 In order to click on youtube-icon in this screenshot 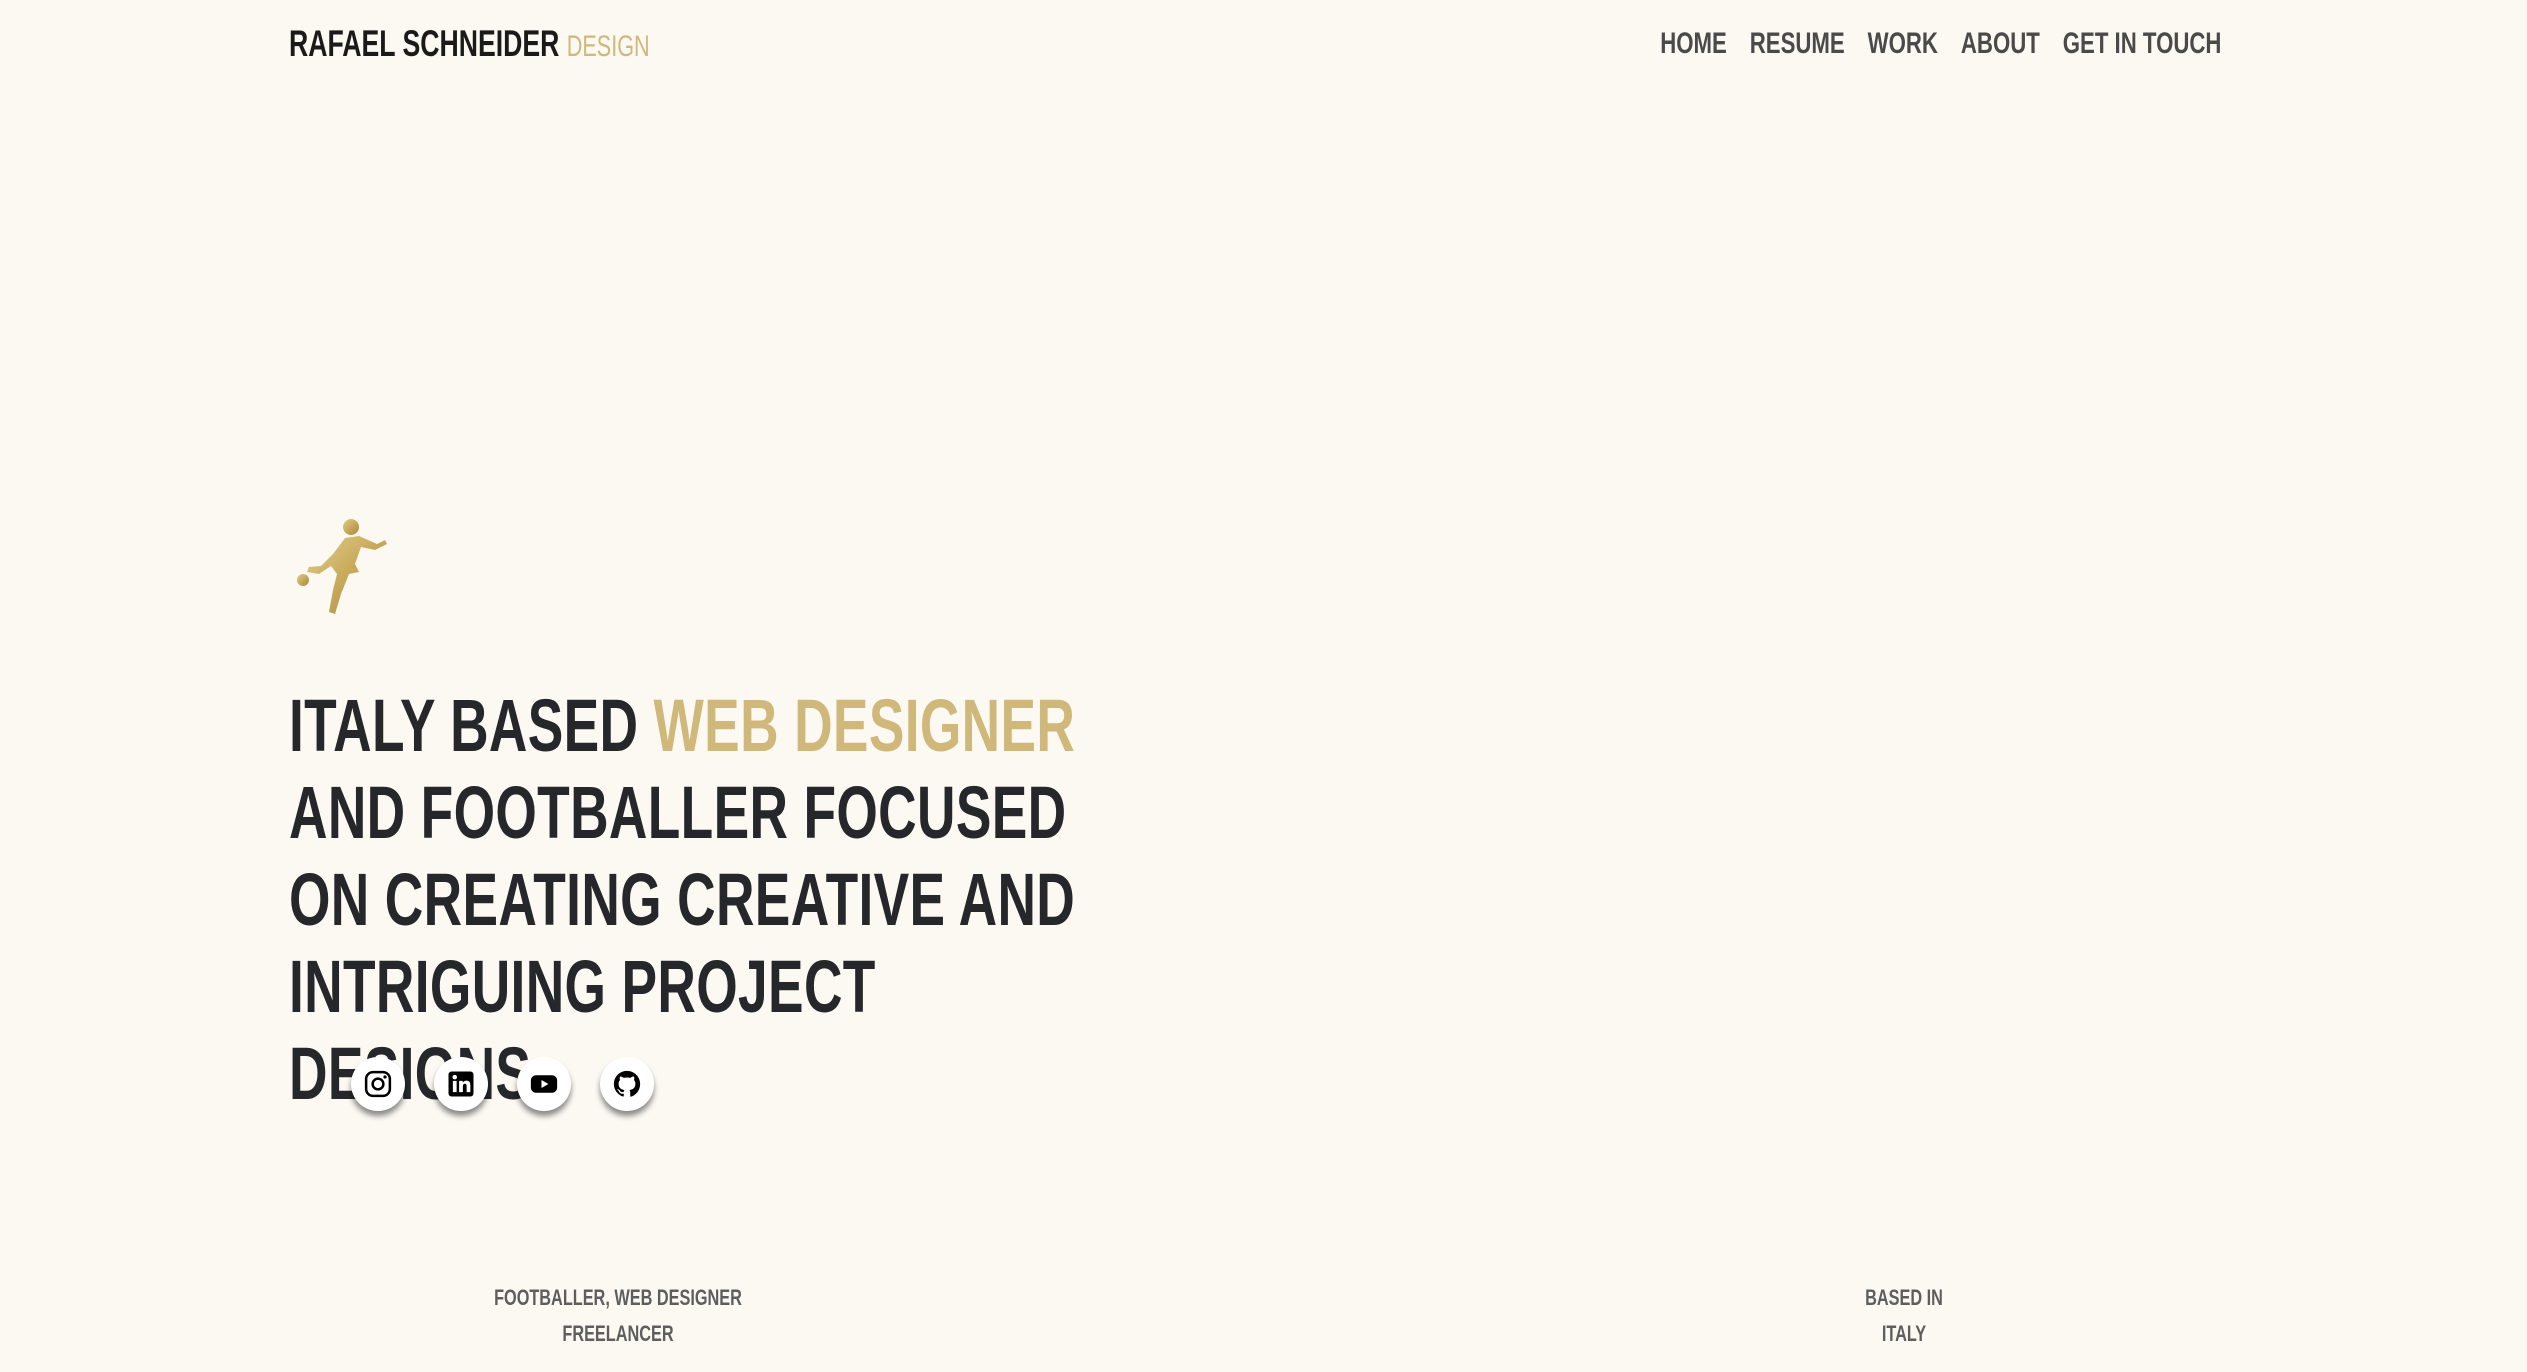, I will do `click(544, 1084)`.